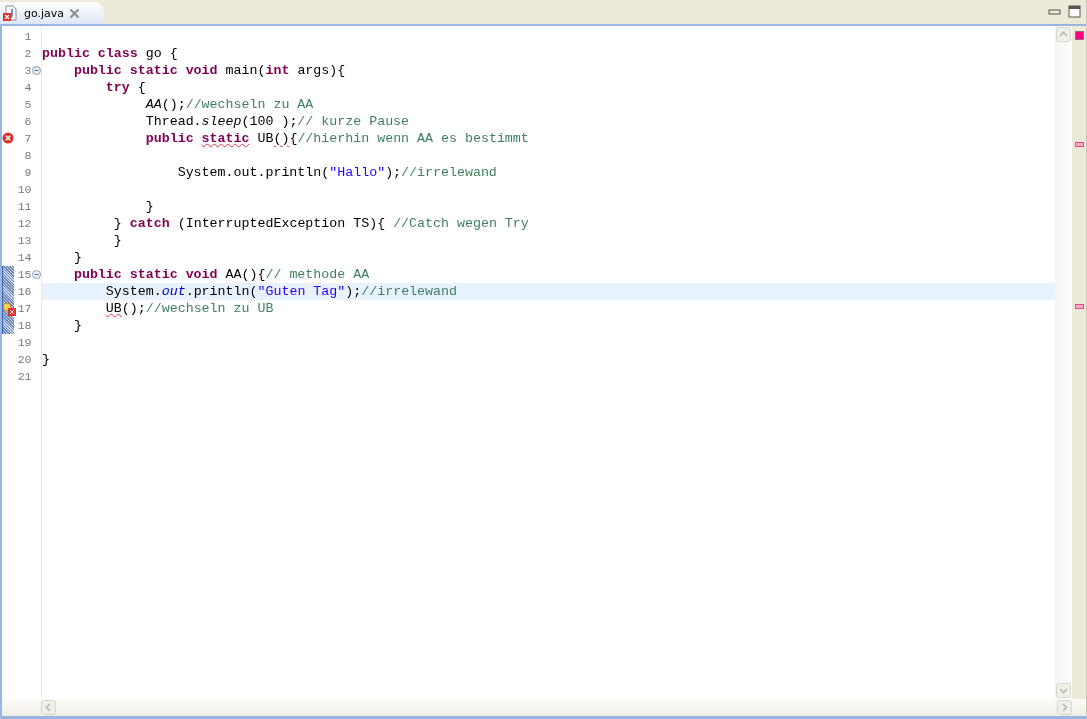 This screenshot has height=719, width=1087. What do you see at coordinates (24, 240) in the screenshot?
I see `line-number: 13` at bounding box center [24, 240].